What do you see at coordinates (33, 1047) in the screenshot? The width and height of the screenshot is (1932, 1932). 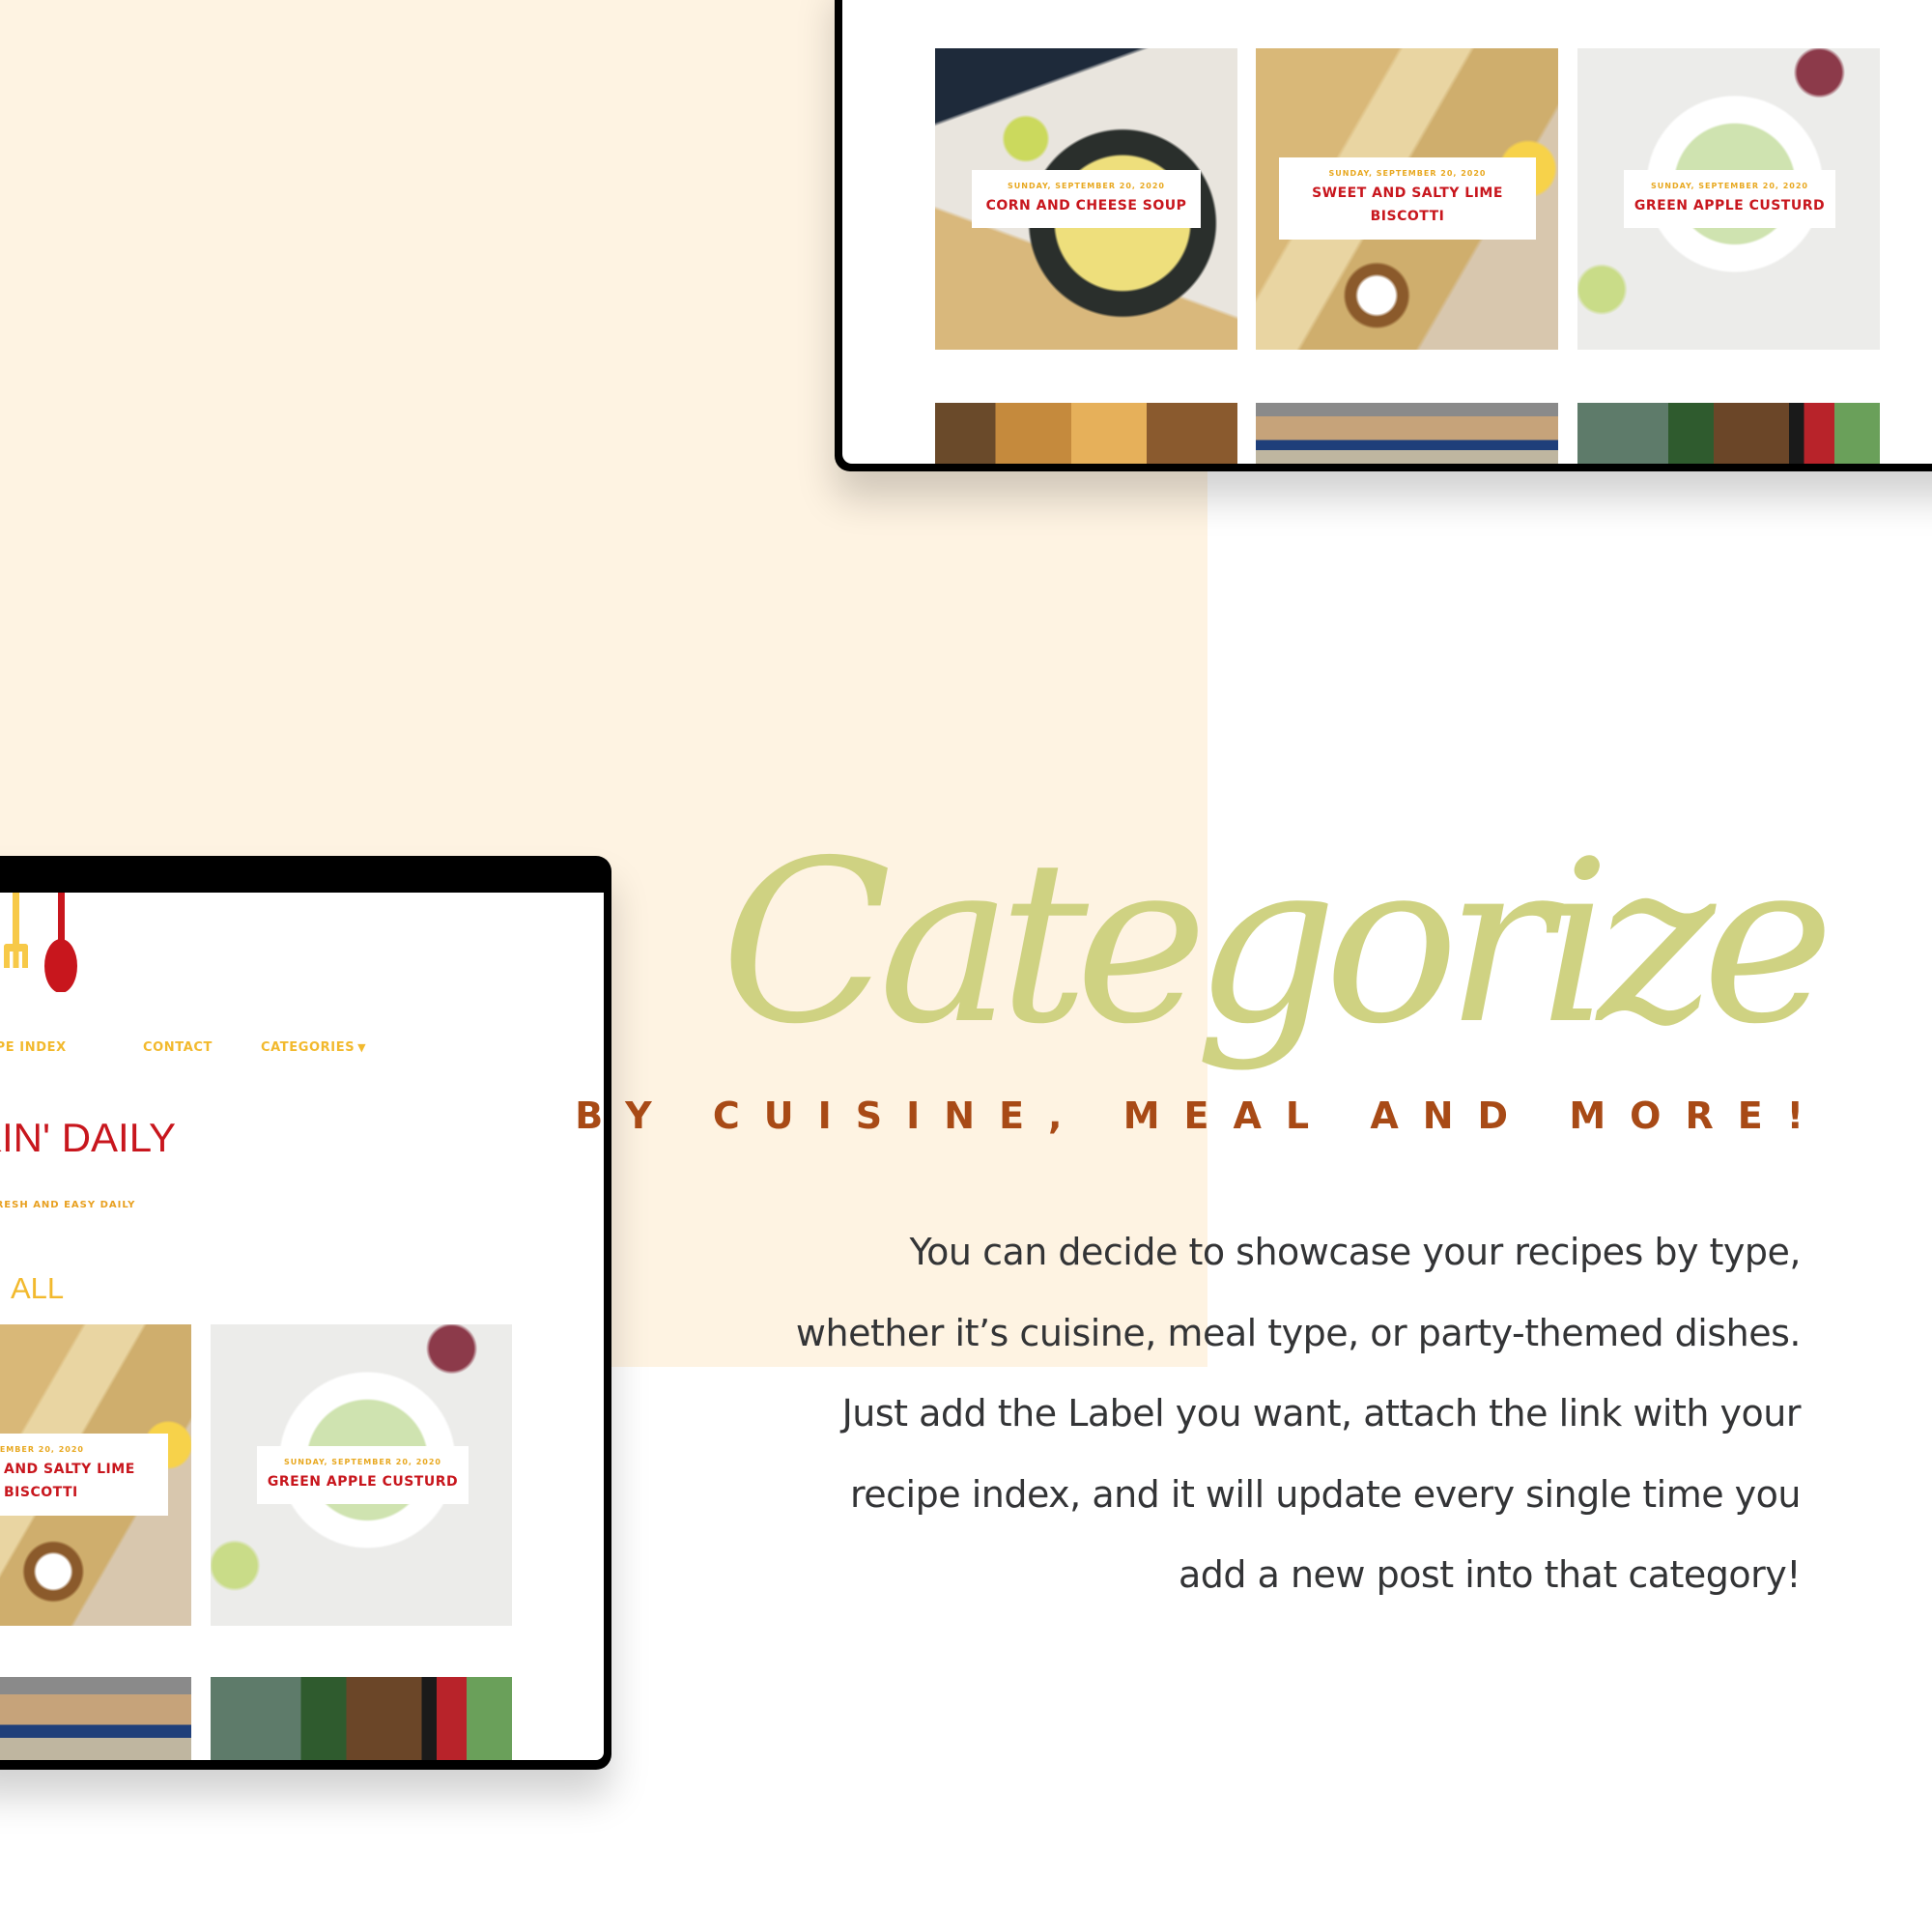 I see `nav-link-recipe-index: cipe Index` at bounding box center [33, 1047].